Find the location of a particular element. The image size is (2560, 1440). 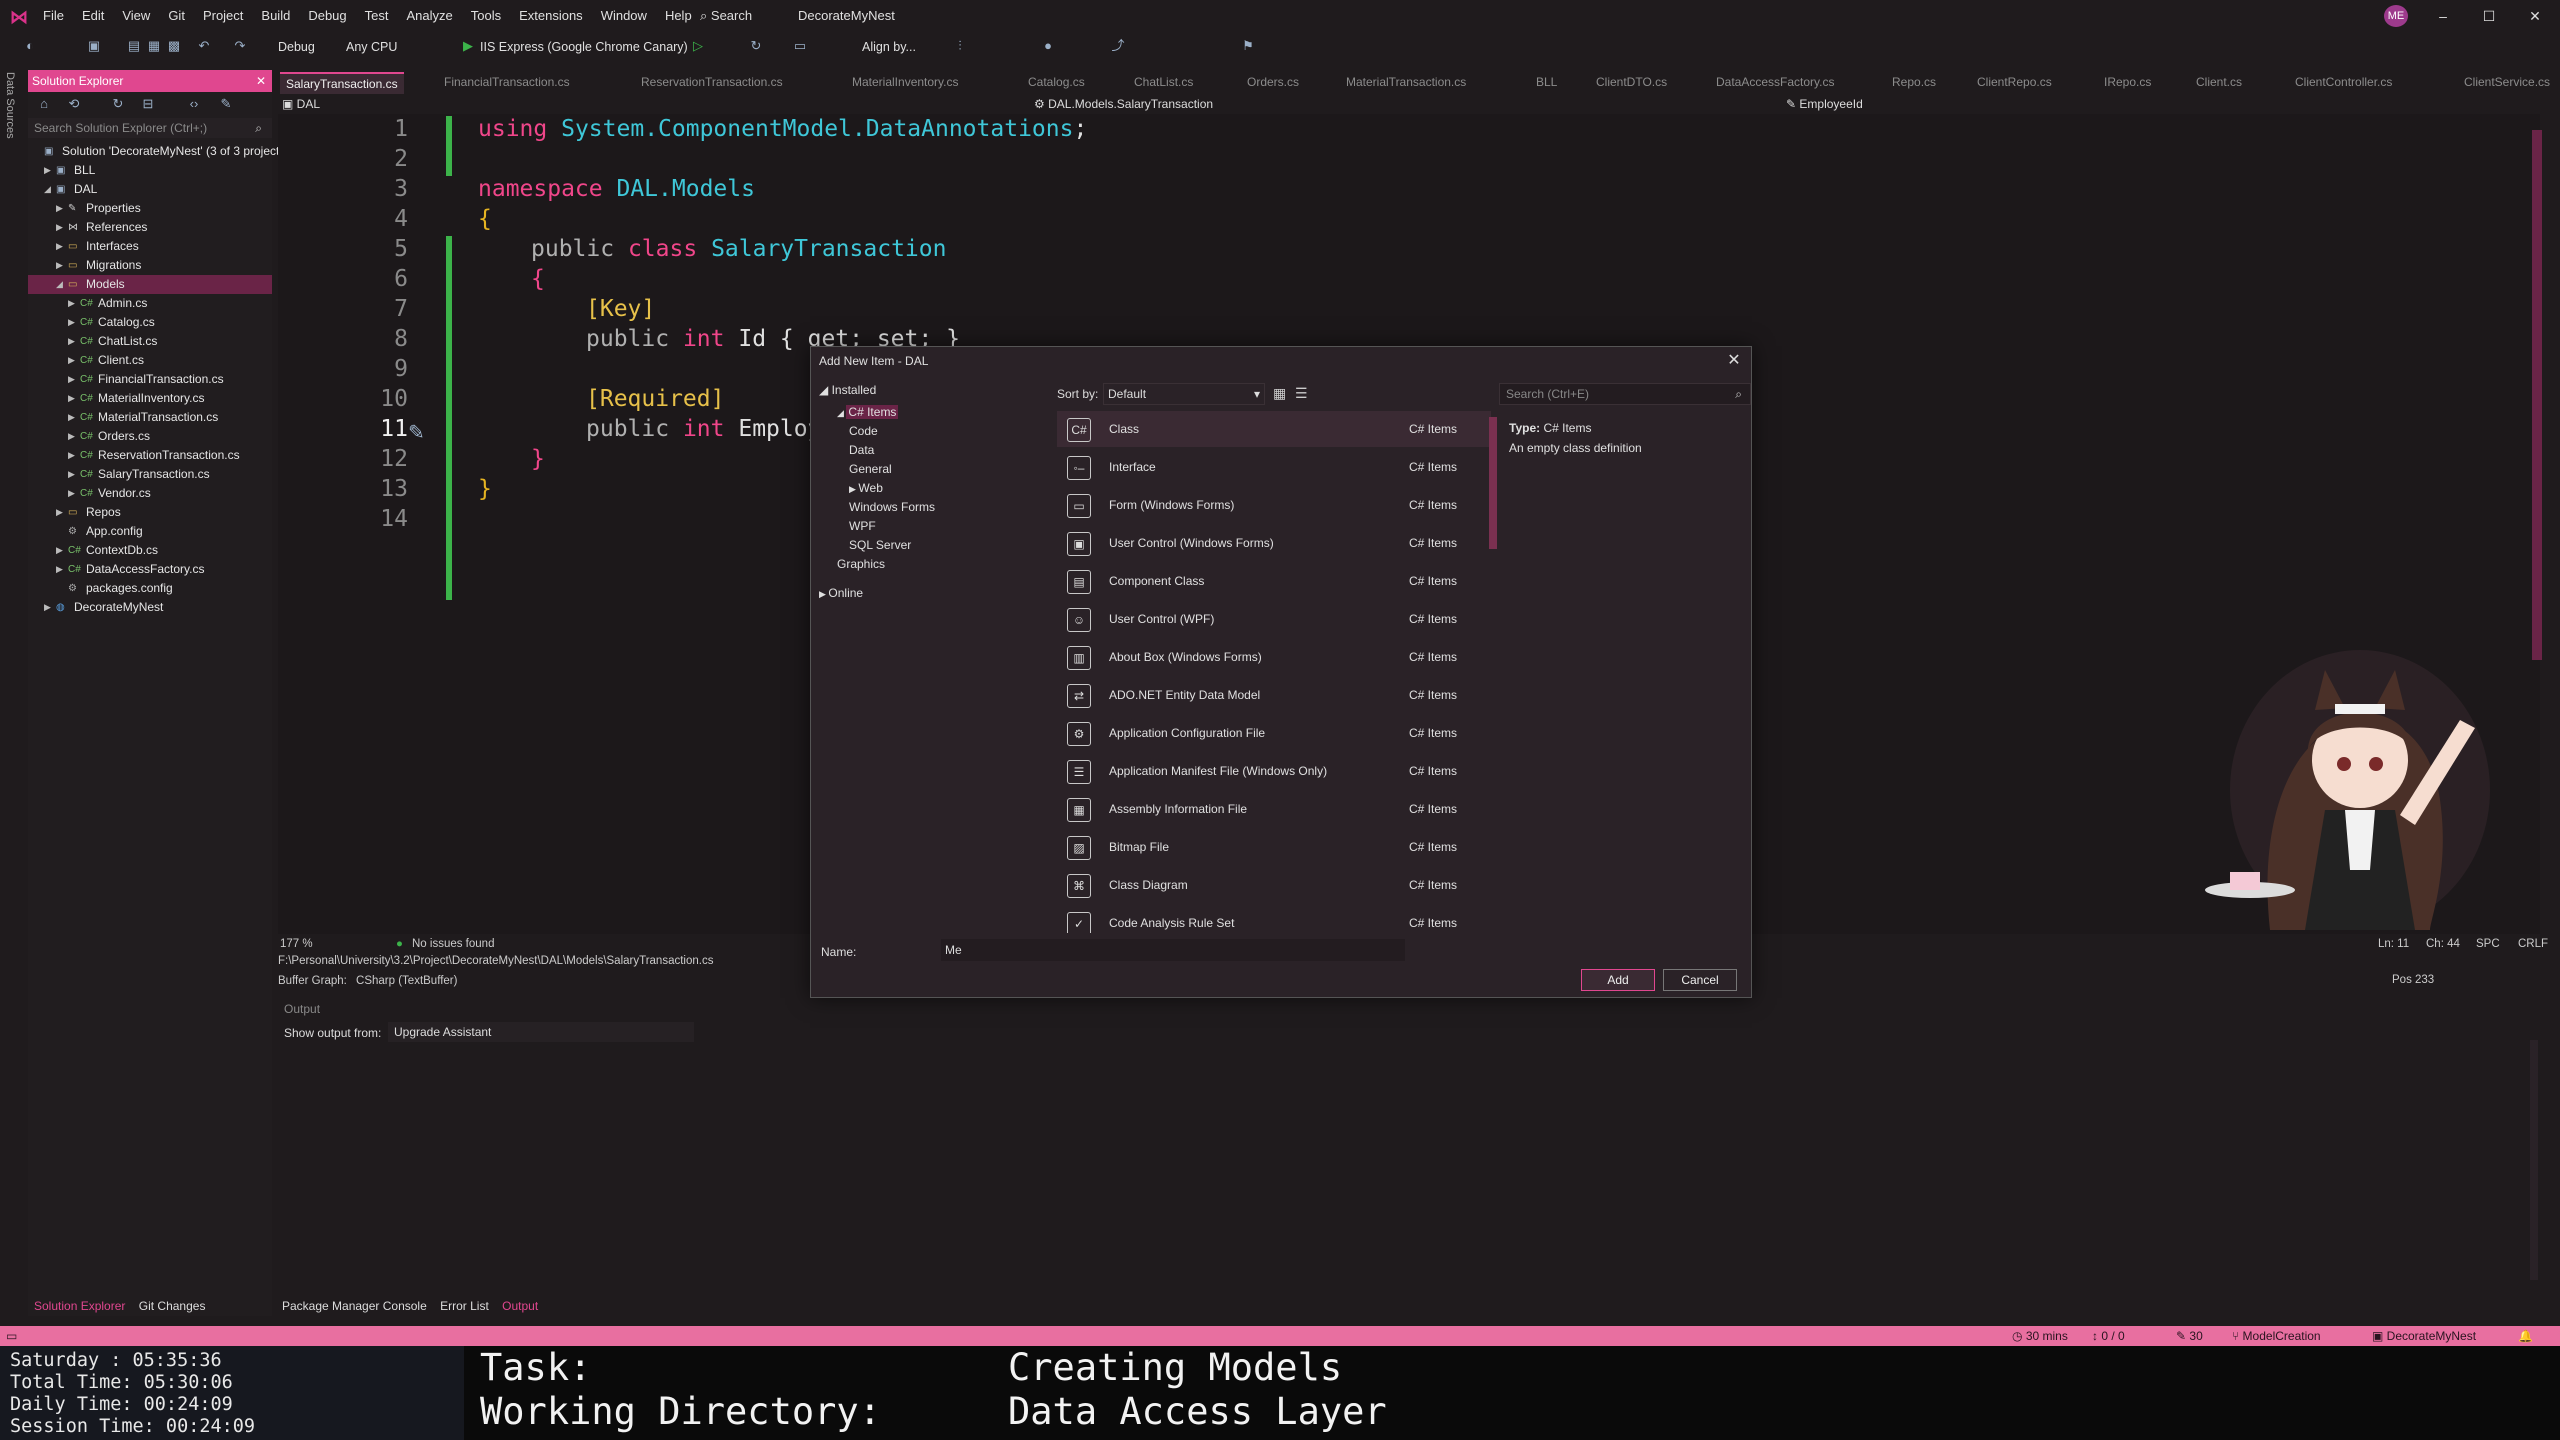

grid-view-icon: ▦ is located at coordinates (1279, 393).